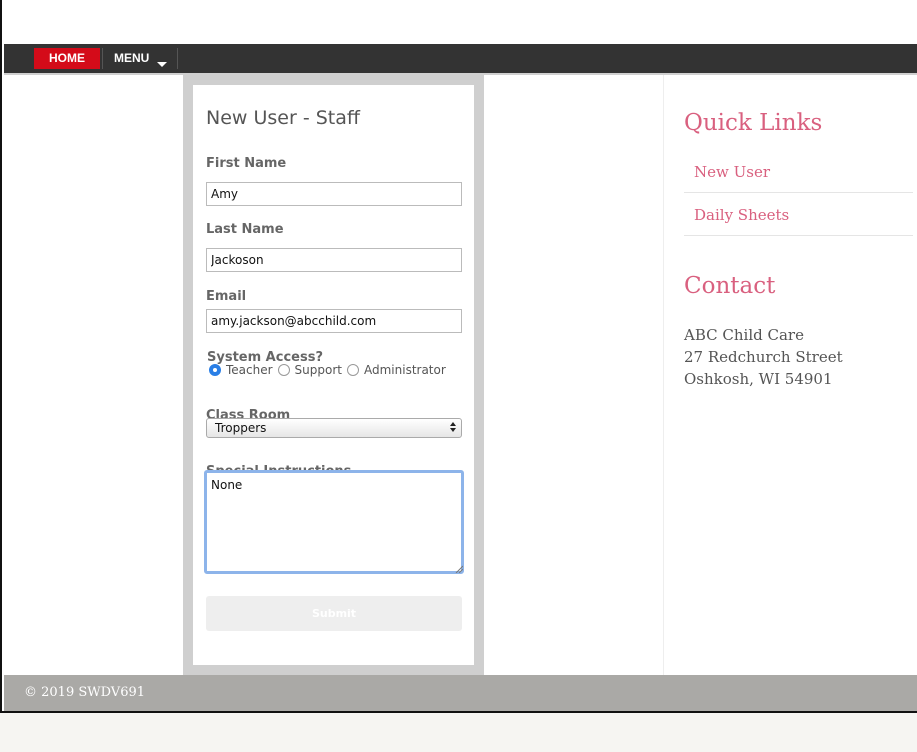 The image size is (917, 752). Describe the element at coordinates (459, 569) in the screenshot. I see `resize-grip-icon` at that location.